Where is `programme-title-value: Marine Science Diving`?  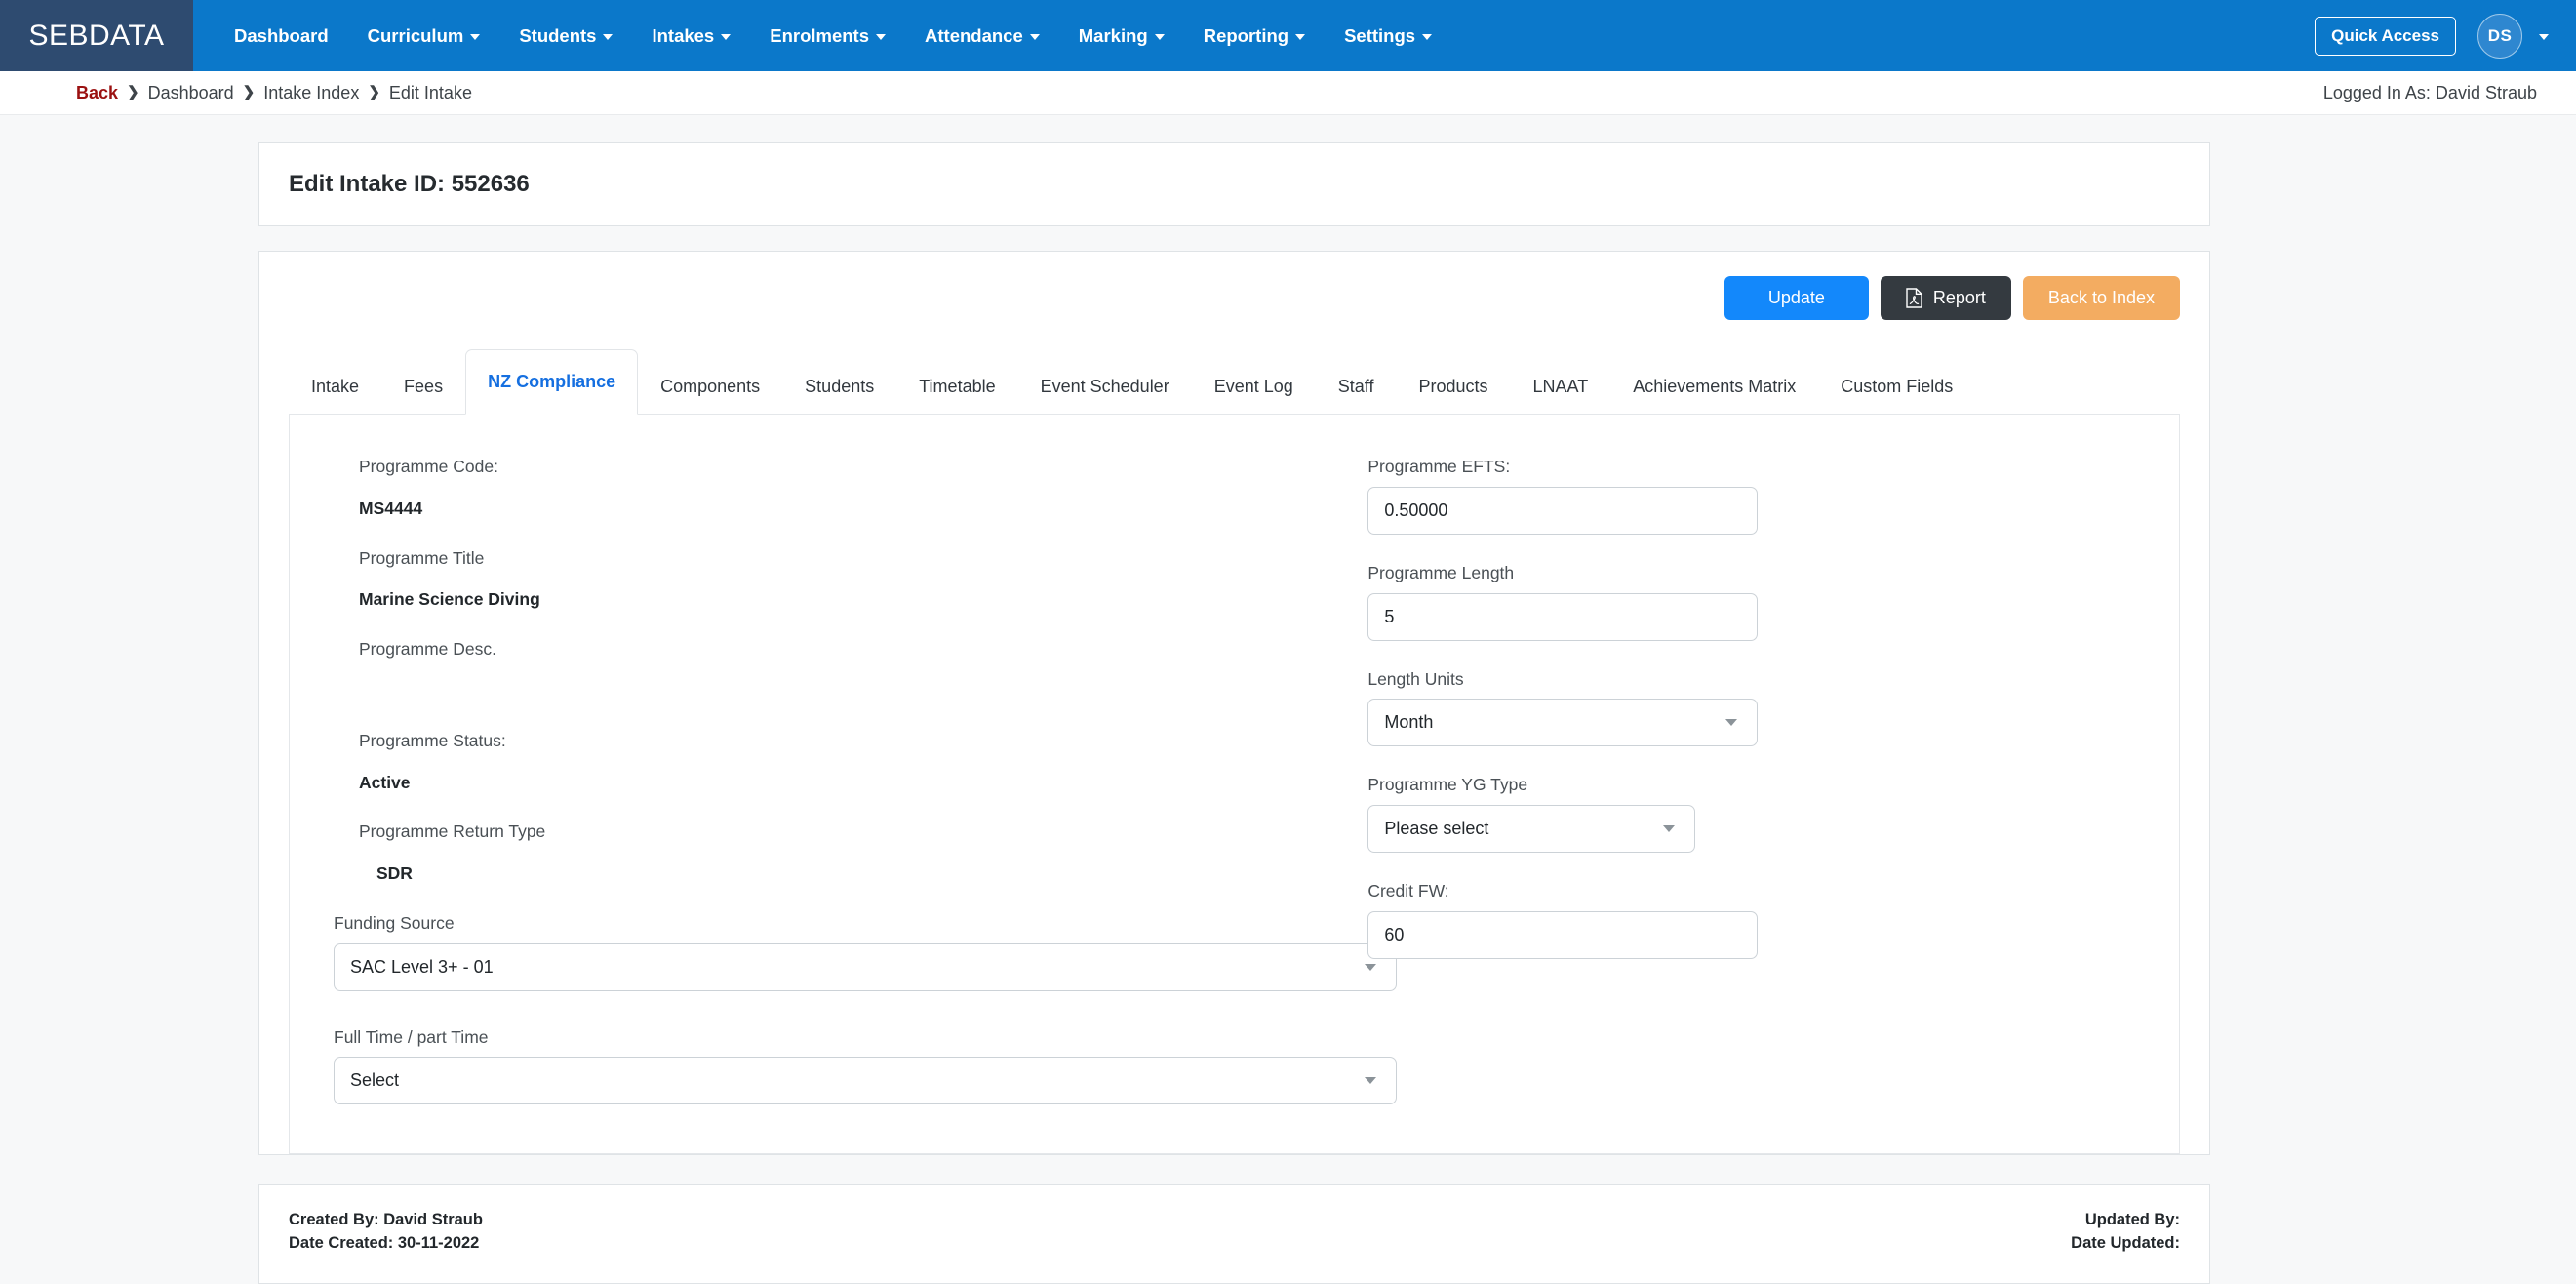 programme-title-value: Marine Science Diving is located at coordinates (449, 599).